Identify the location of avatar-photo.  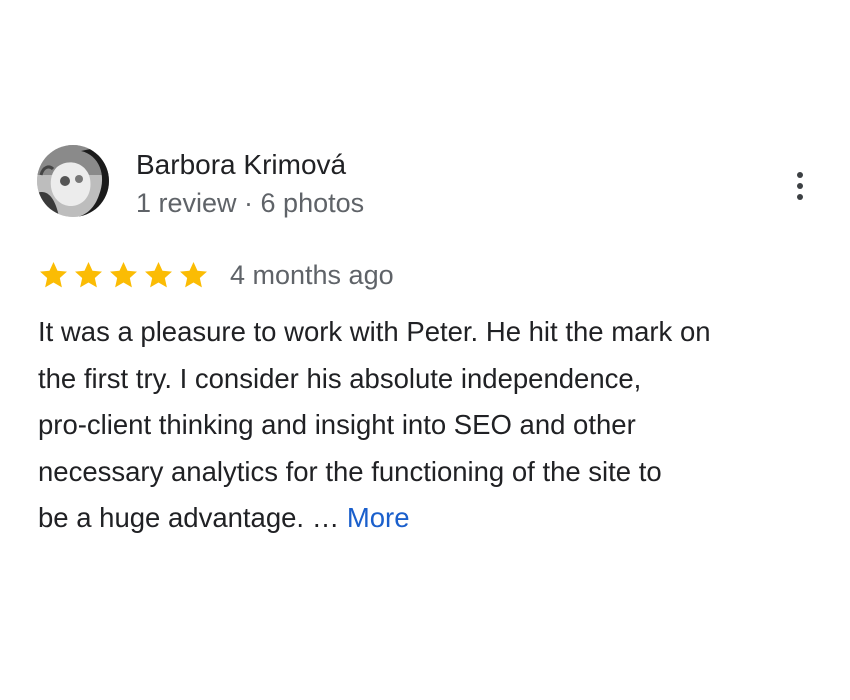
(73, 181).